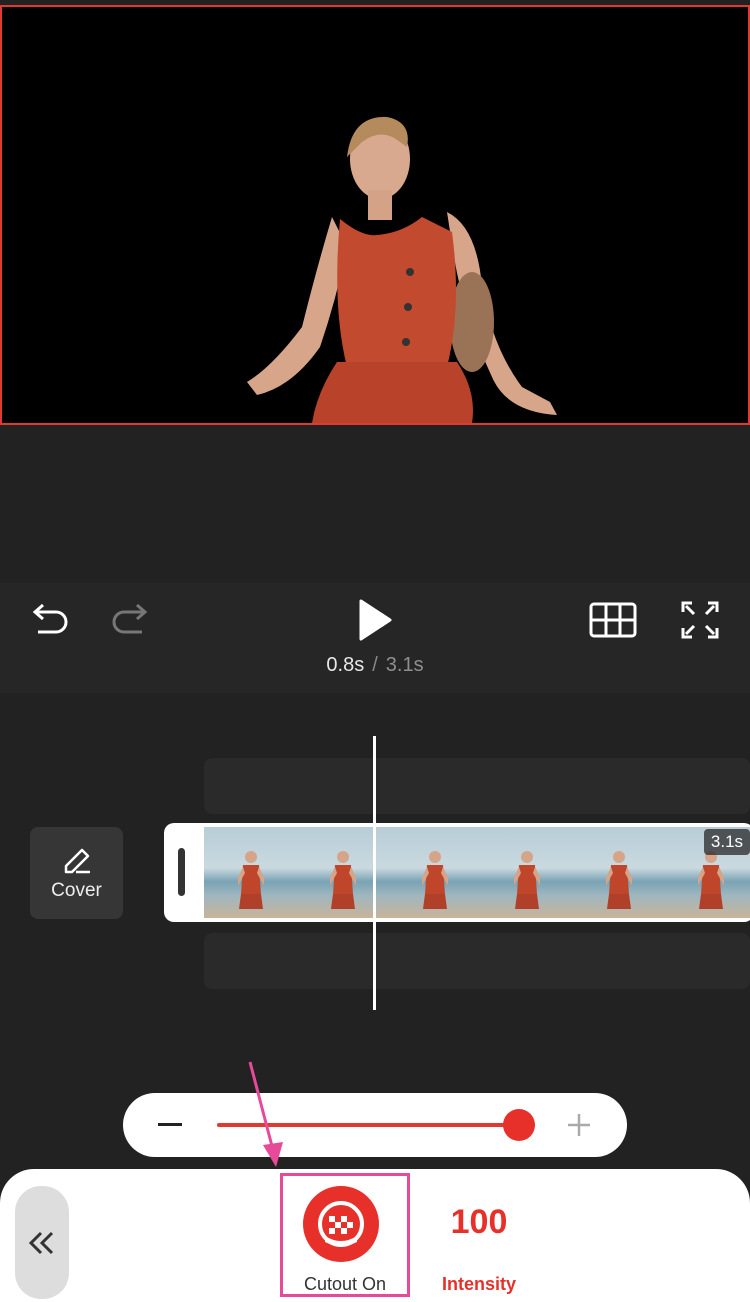  I want to click on double-chevron-left-icon, so click(41, 1242).